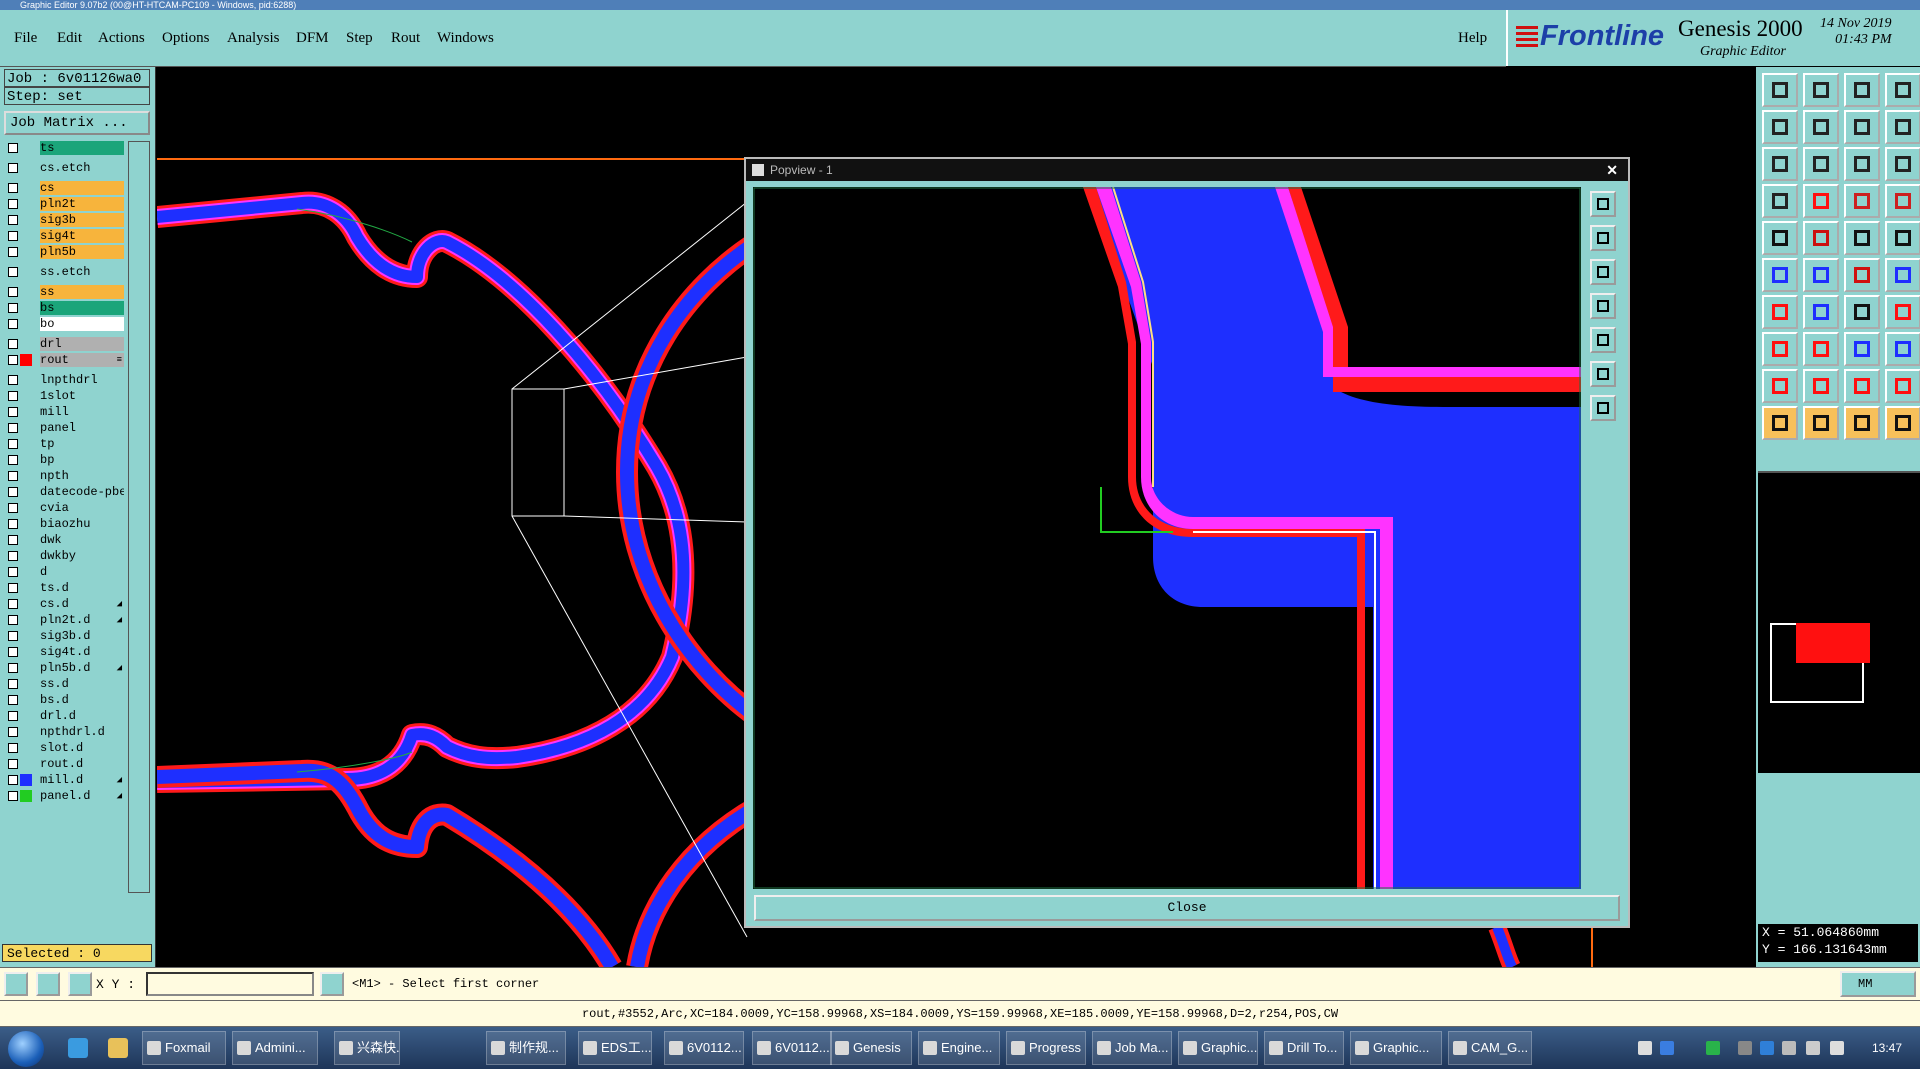  I want to click on layer-row-bs: bs, so click(65, 308).